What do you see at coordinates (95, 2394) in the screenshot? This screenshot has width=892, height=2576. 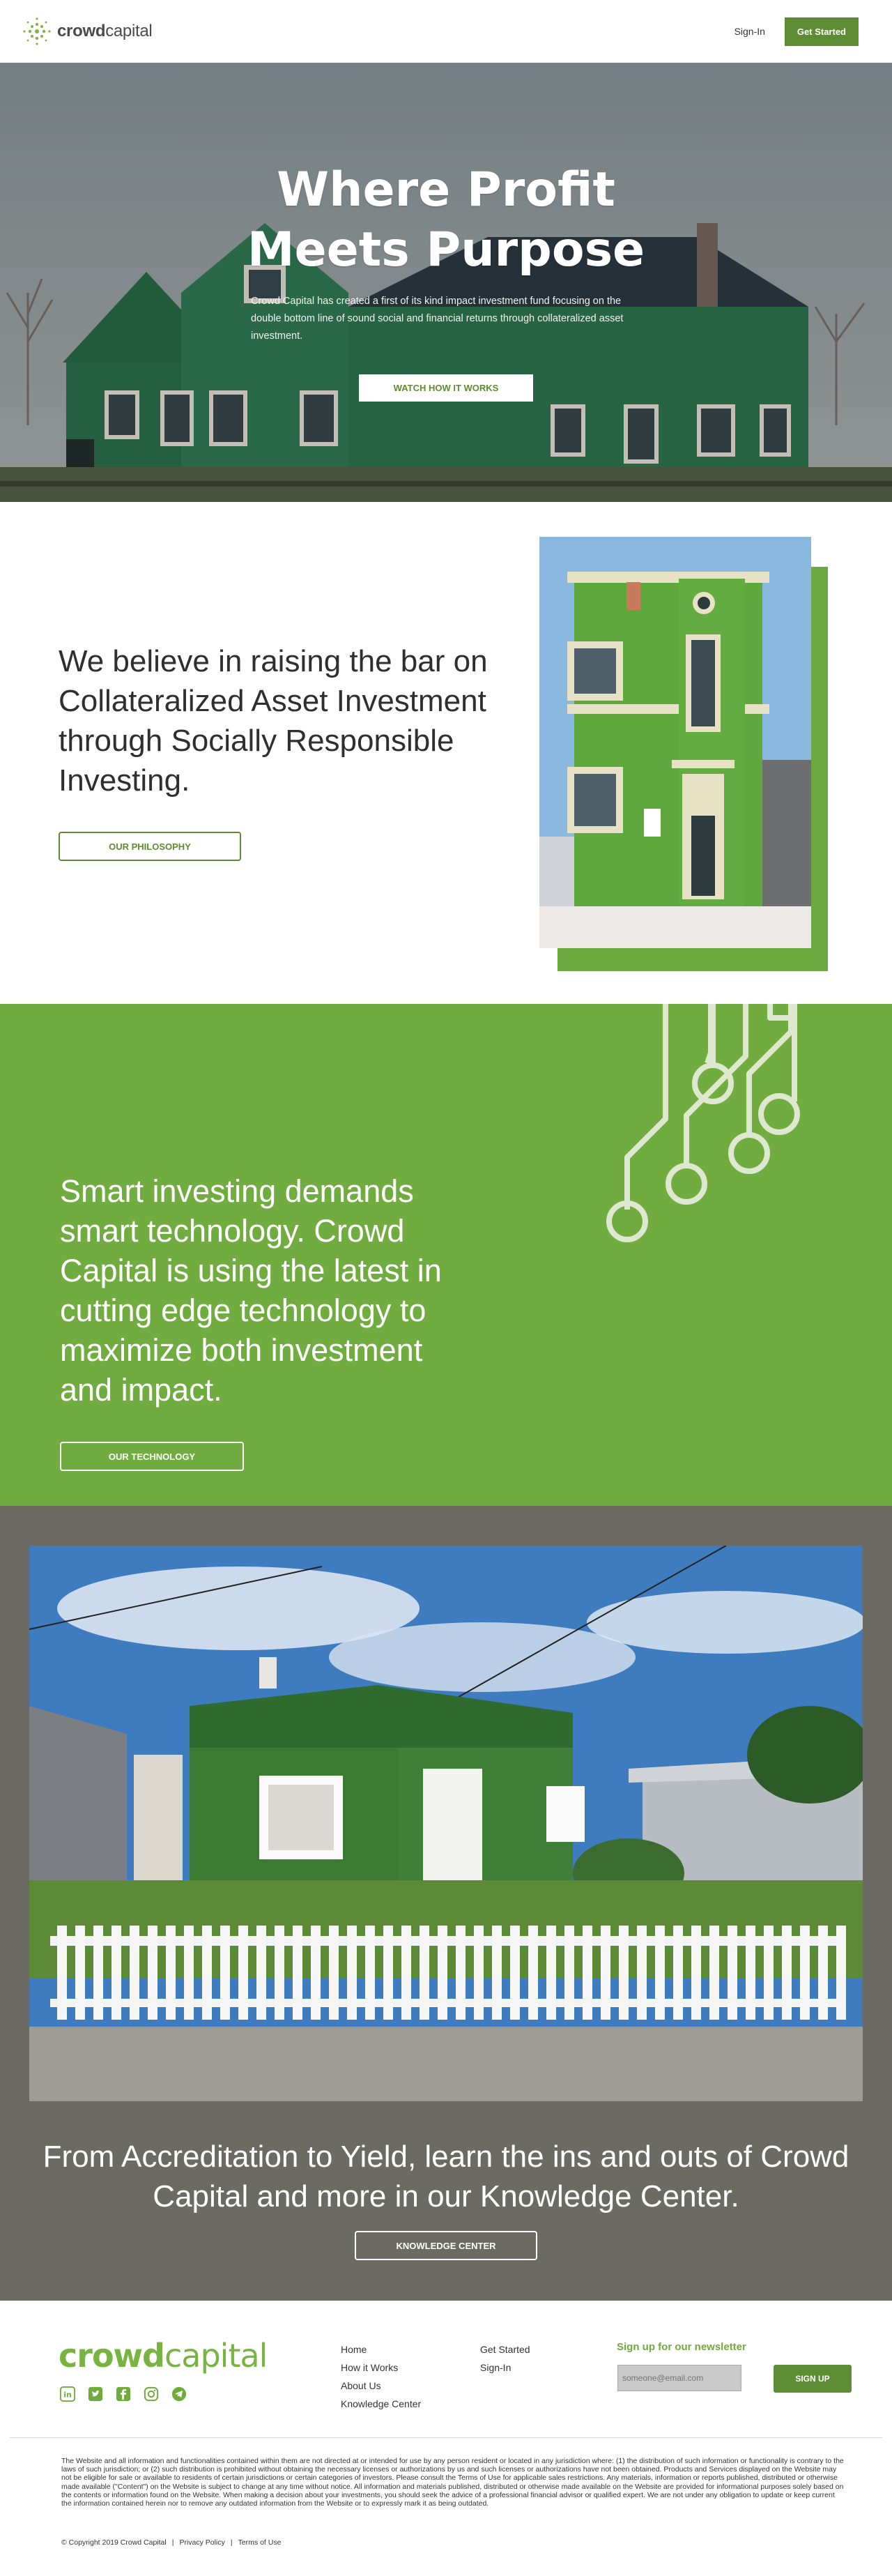 I see `twitter-icon` at bounding box center [95, 2394].